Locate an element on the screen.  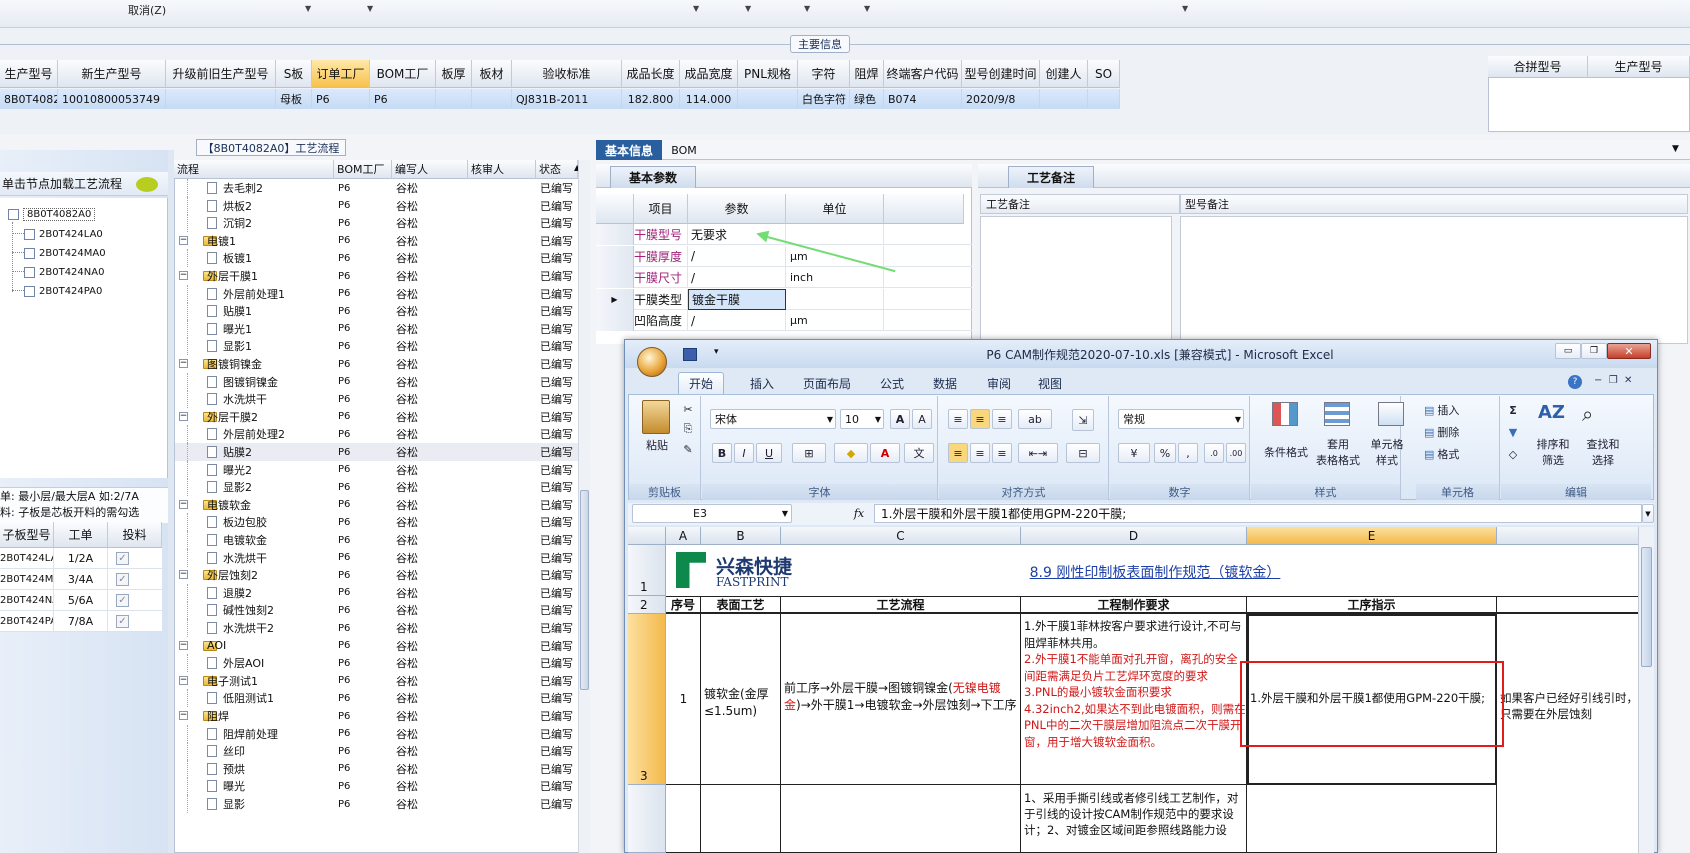
align-middle-button: ≡ is located at coordinates (980, 419).